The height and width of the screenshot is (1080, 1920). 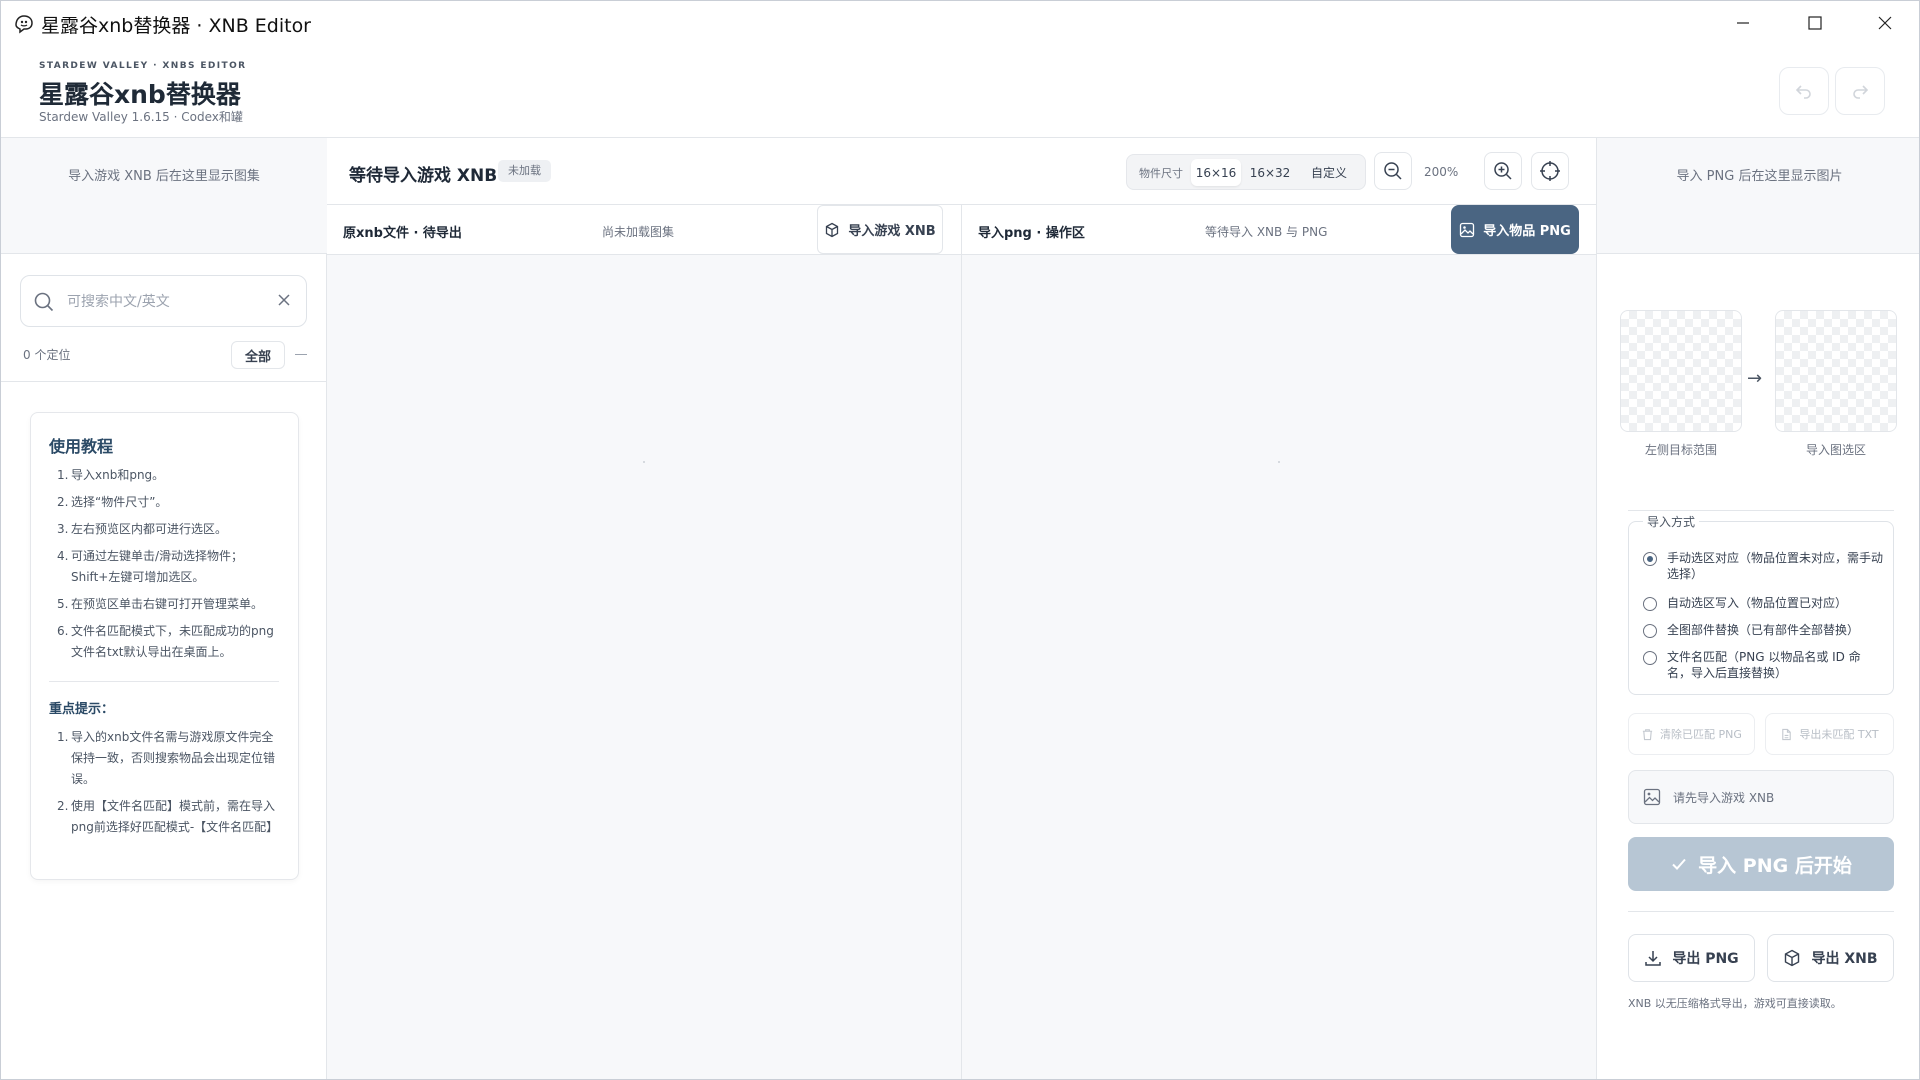 What do you see at coordinates (1647, 734) in the screenshot?
I see `trash-icon` at bounding box center [1647, 734].